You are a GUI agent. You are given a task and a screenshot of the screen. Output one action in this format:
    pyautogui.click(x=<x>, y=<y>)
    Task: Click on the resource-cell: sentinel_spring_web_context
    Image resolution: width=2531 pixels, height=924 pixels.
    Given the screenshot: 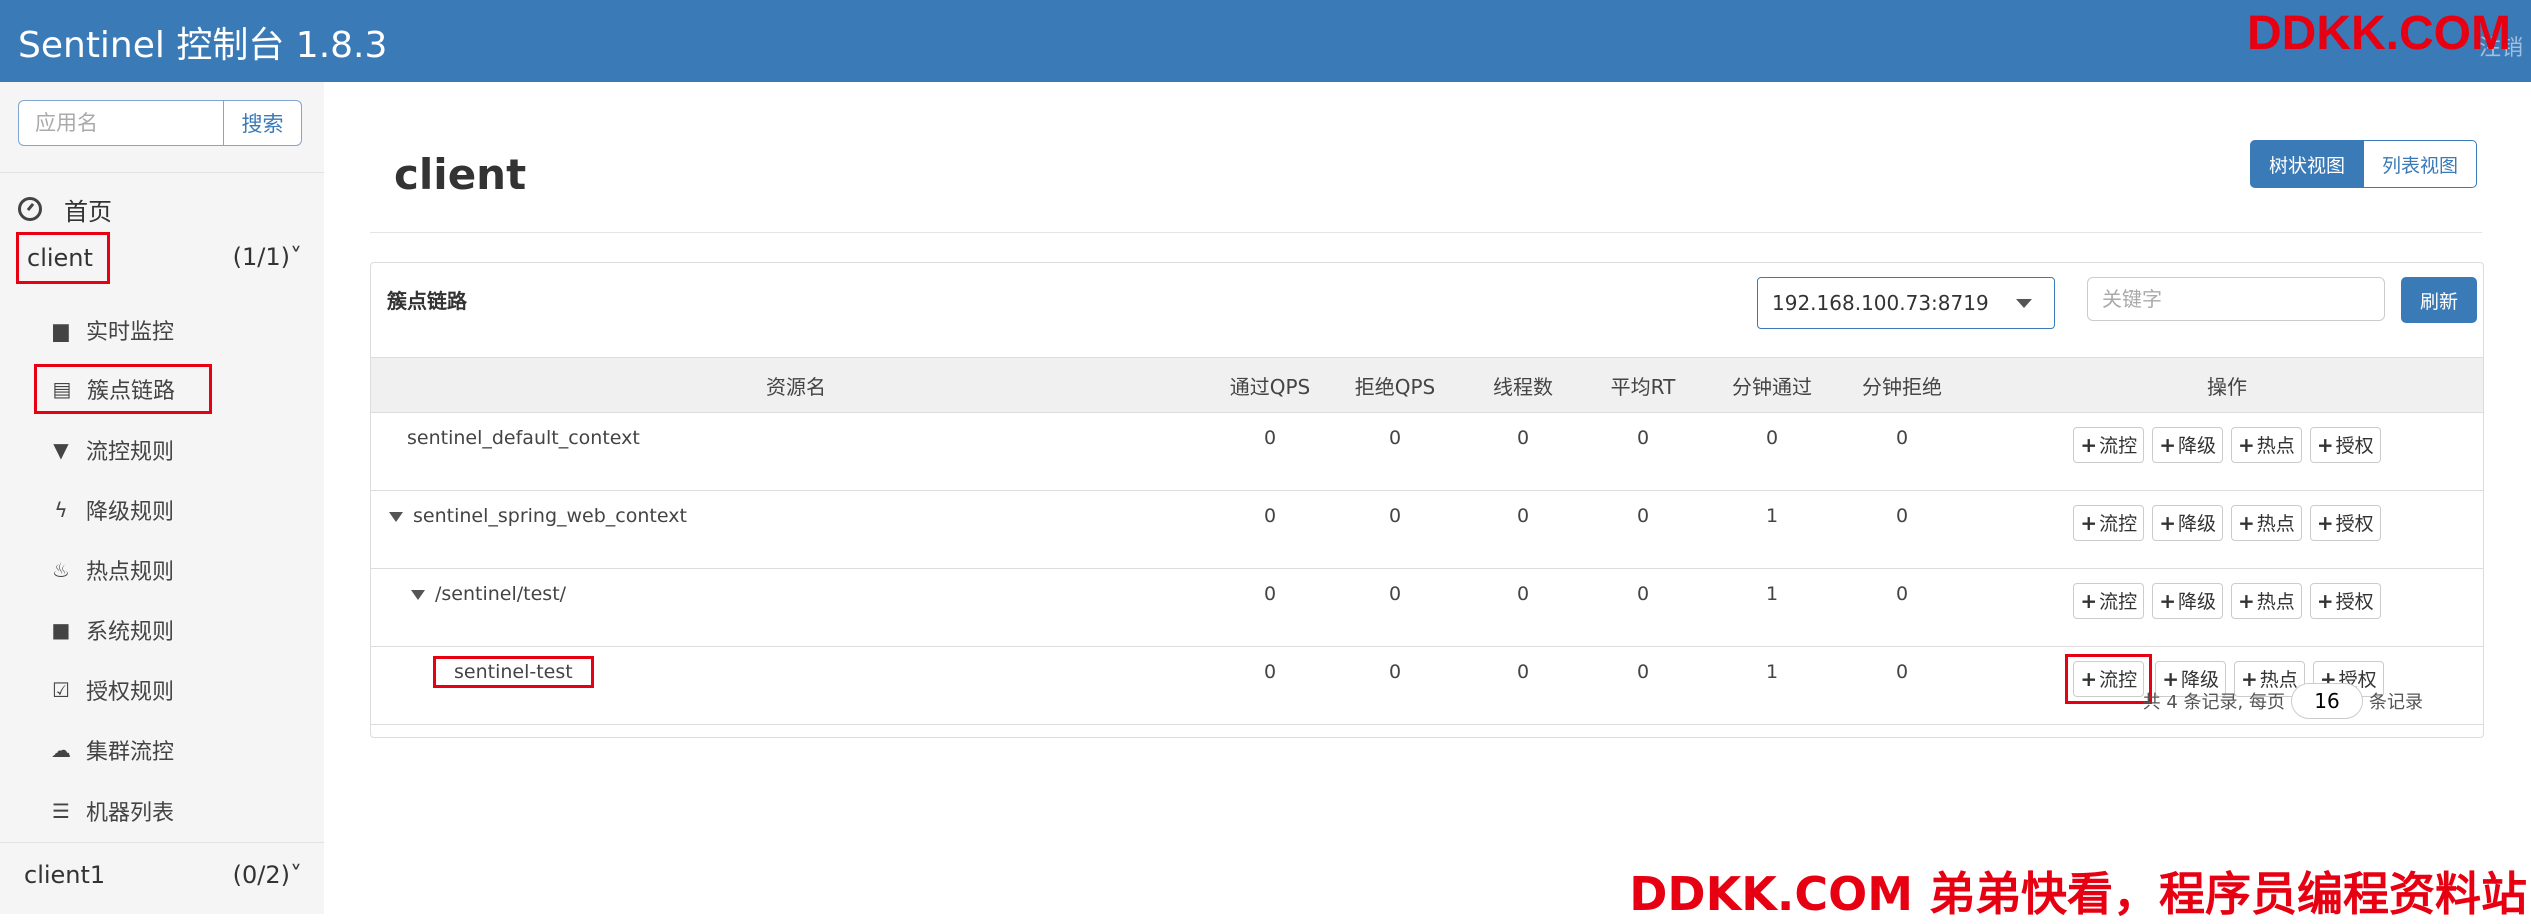 What is the action you would take?
    pyautogui.click(x=796, y=529)
    